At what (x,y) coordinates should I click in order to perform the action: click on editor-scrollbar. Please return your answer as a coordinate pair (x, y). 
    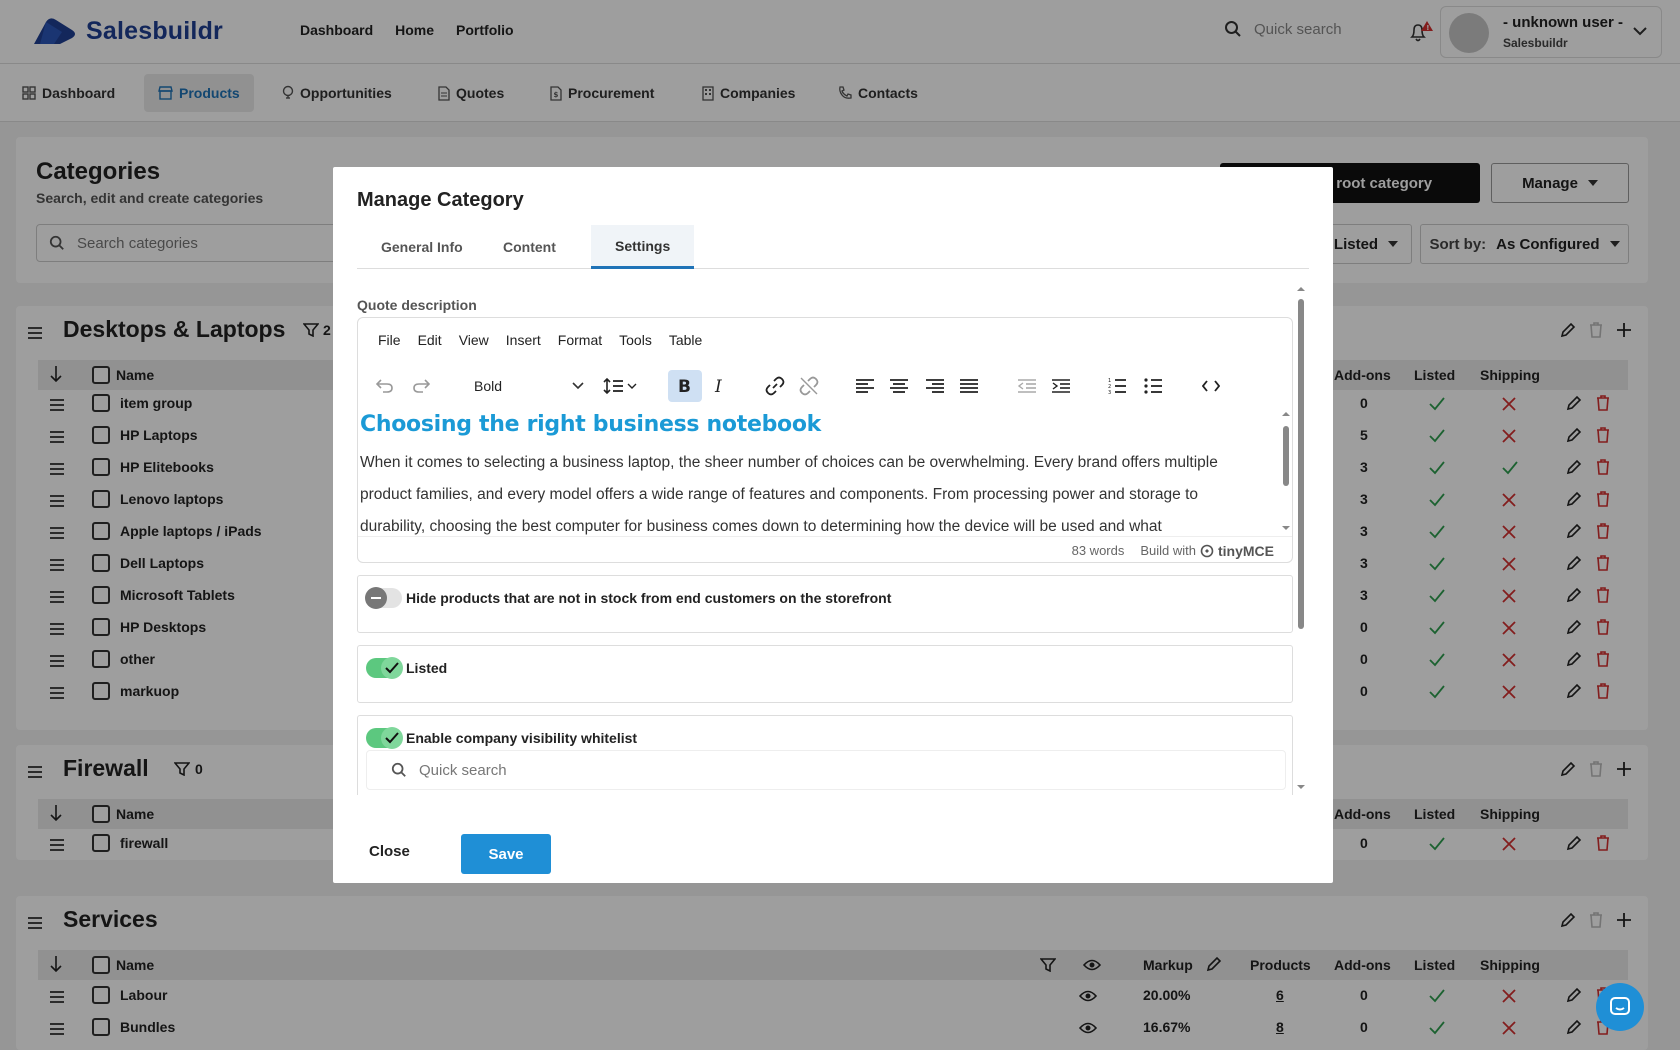
    Looking at the image, I should click on (1286, 472).